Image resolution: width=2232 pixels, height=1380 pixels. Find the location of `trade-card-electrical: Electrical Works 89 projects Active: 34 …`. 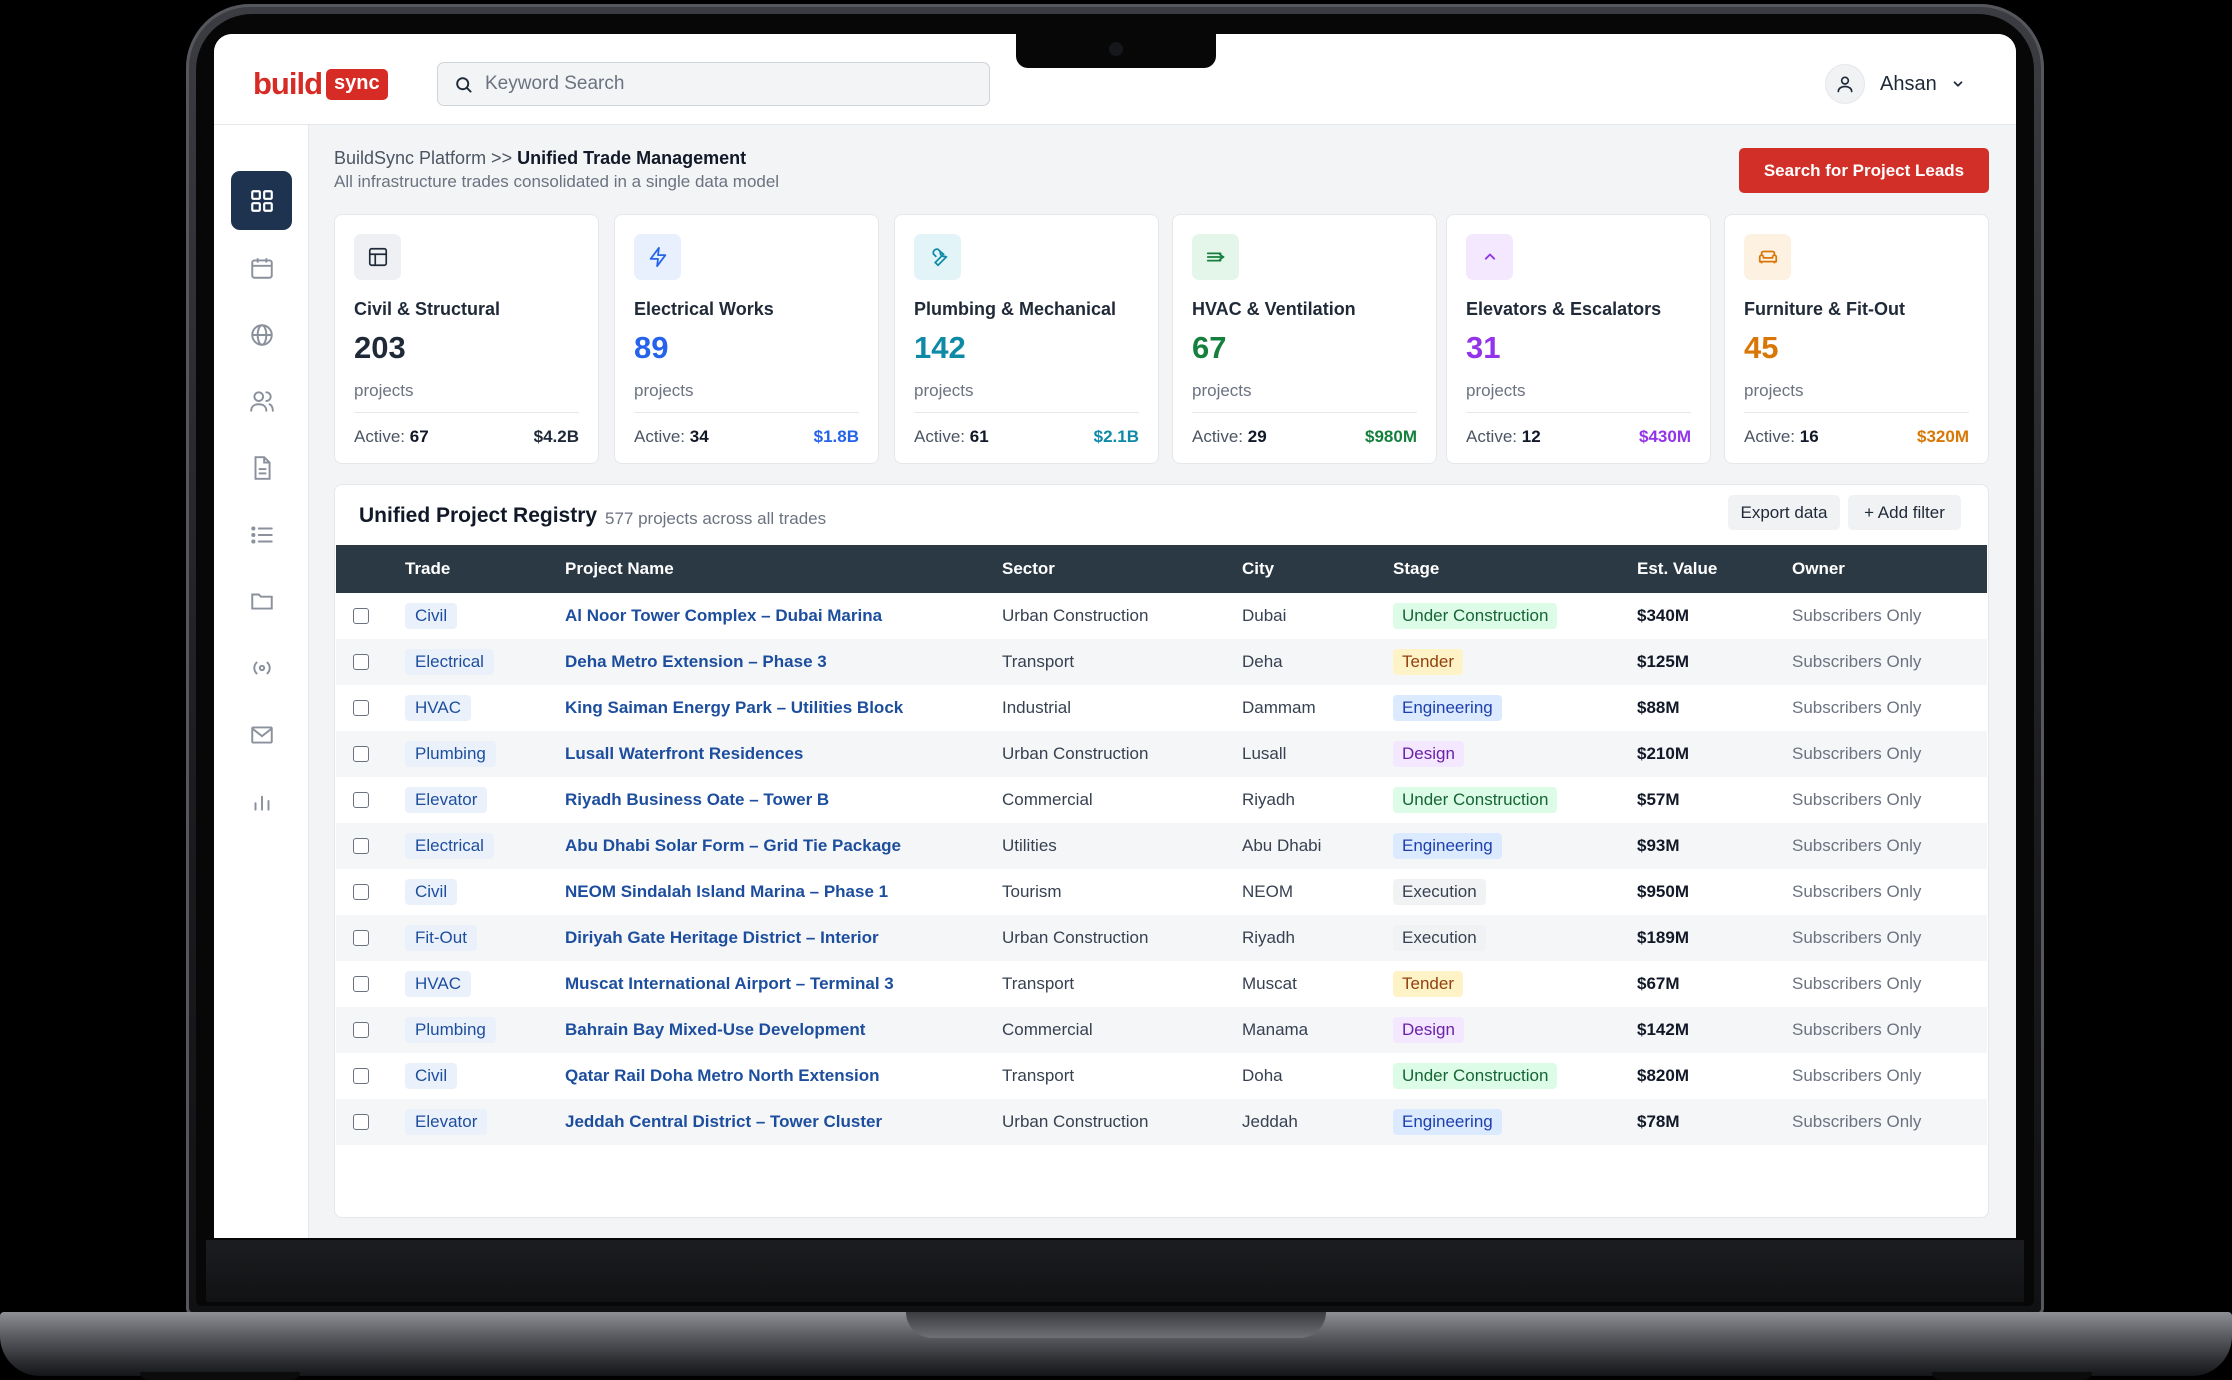

trade-card-electrical: Electrical Works 89 projects Active: 34 … is located at coordinates (746, 339).